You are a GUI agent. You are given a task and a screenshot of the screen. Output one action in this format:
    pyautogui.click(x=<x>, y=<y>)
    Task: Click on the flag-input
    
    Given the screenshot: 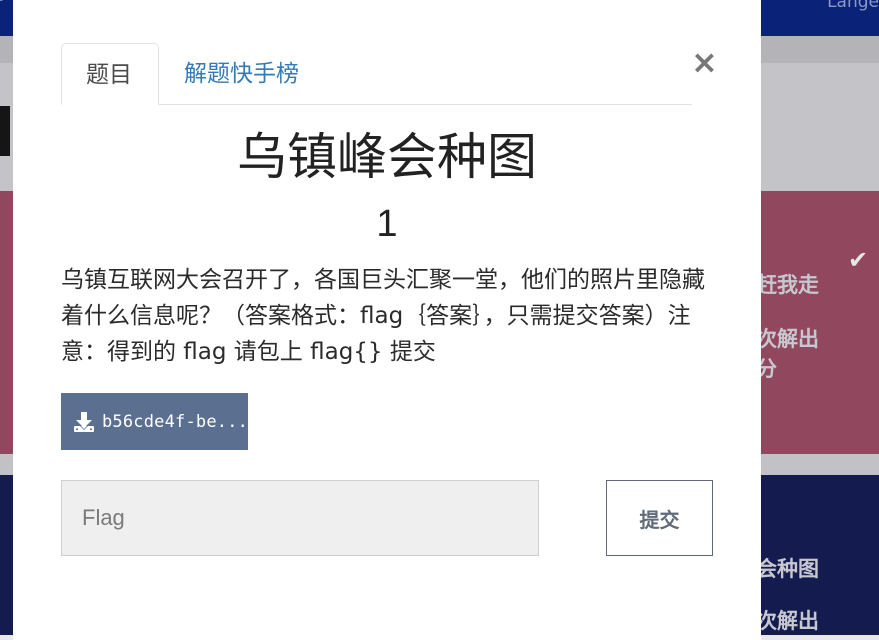 What is the action you would take?
    pyautogui.click(x=300, y=518)
    